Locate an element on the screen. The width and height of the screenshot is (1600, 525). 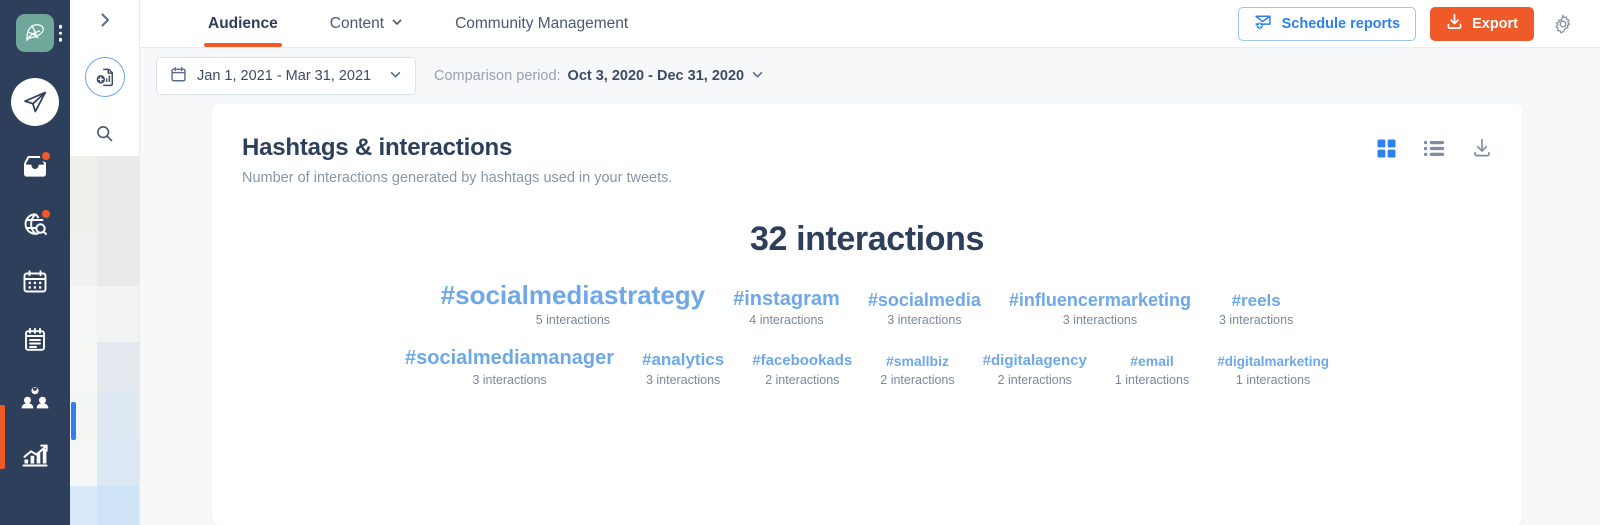
schedule-reports-button: Schedule reports is located at coordinates (1327, 23).